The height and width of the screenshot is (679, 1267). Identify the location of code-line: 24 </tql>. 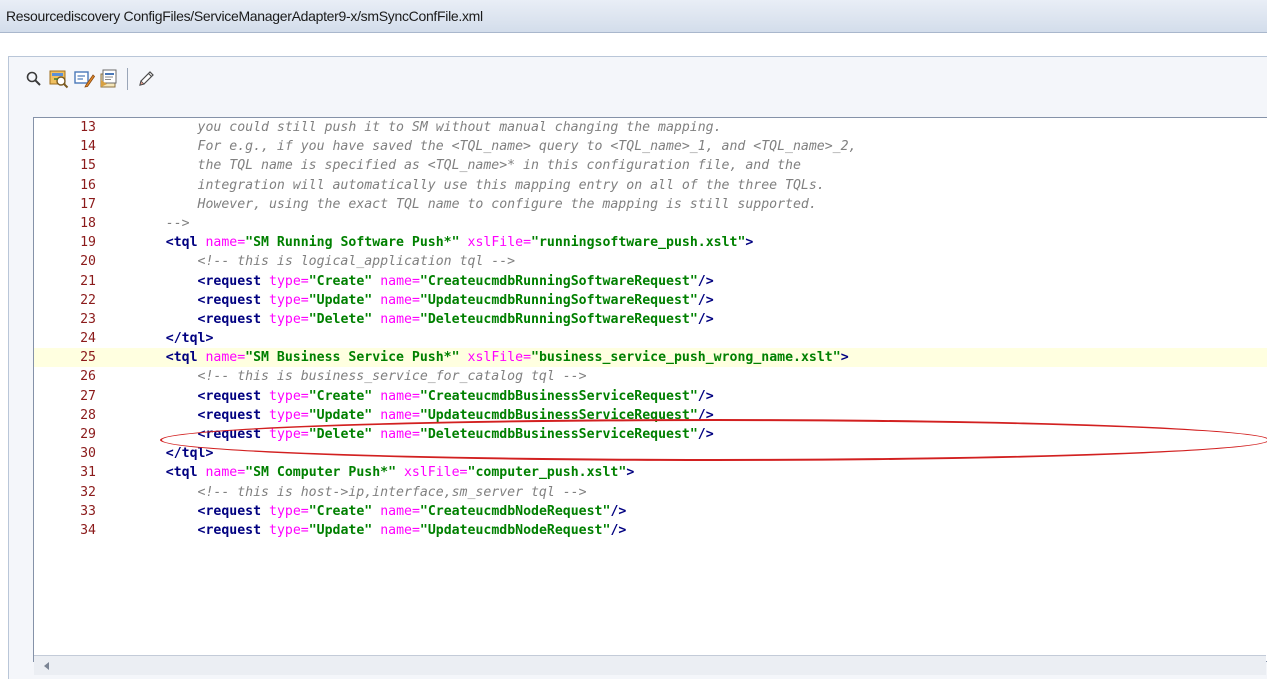
(650, 338).